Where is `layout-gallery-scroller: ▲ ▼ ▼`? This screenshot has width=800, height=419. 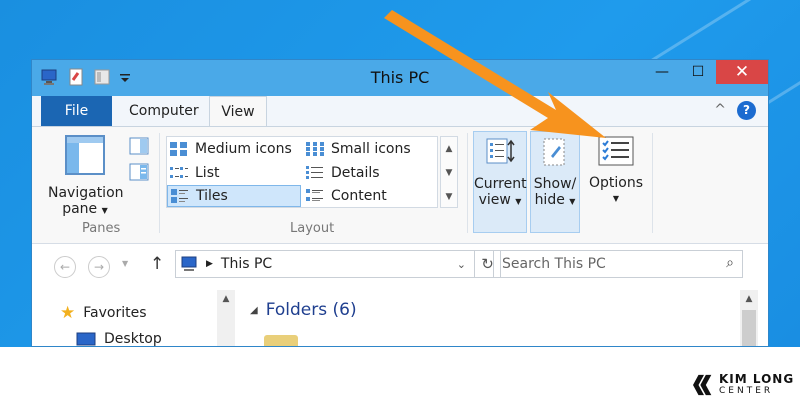 layout-gallery-scroller: ▲ ▼ ▼ is located at coordinates (449, 172).